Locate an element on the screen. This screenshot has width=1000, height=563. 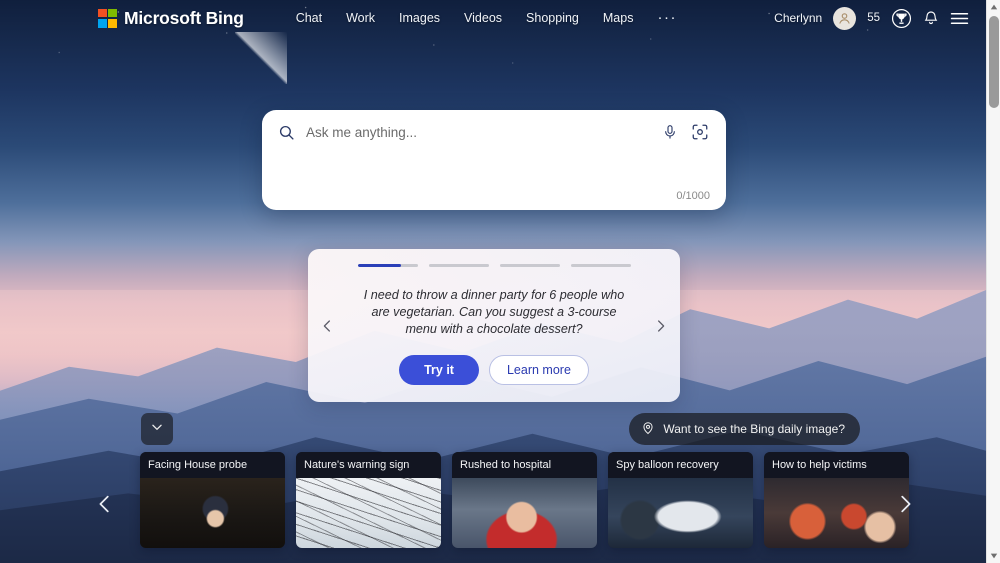
page-scrollbar is located at coordinates (993, 281).